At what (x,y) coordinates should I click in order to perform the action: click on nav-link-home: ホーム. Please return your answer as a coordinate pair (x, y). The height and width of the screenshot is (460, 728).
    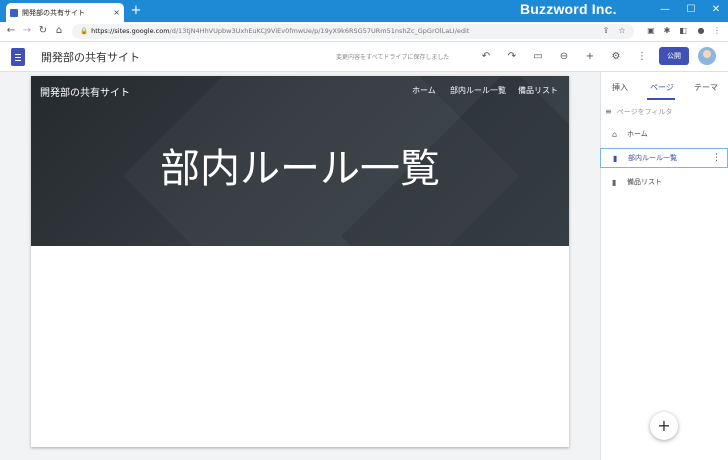
    Looking at the image, I should click on (424, 90).